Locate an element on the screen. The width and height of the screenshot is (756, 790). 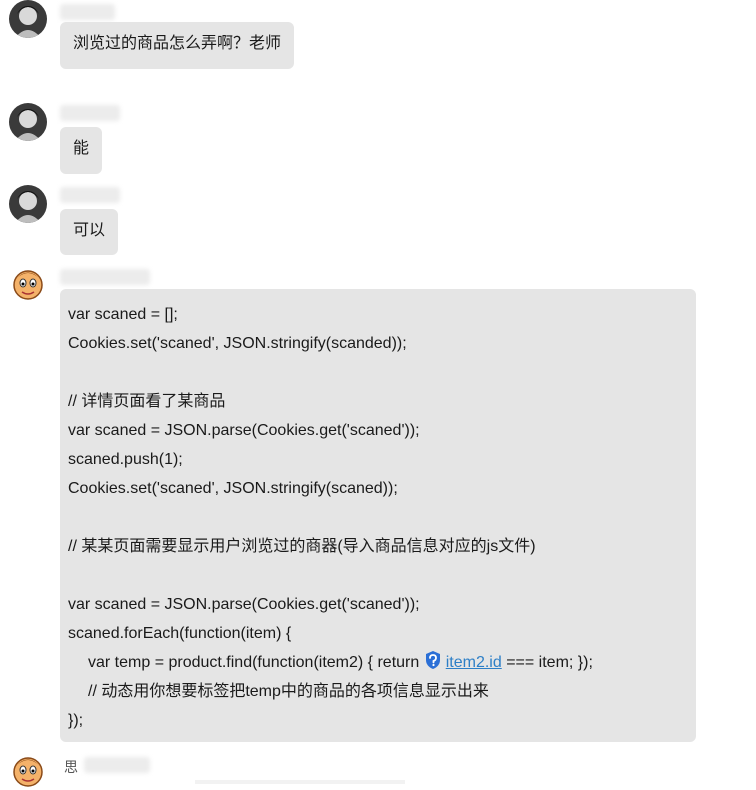
message-text: 可以 is located at coordinates (89, 230).